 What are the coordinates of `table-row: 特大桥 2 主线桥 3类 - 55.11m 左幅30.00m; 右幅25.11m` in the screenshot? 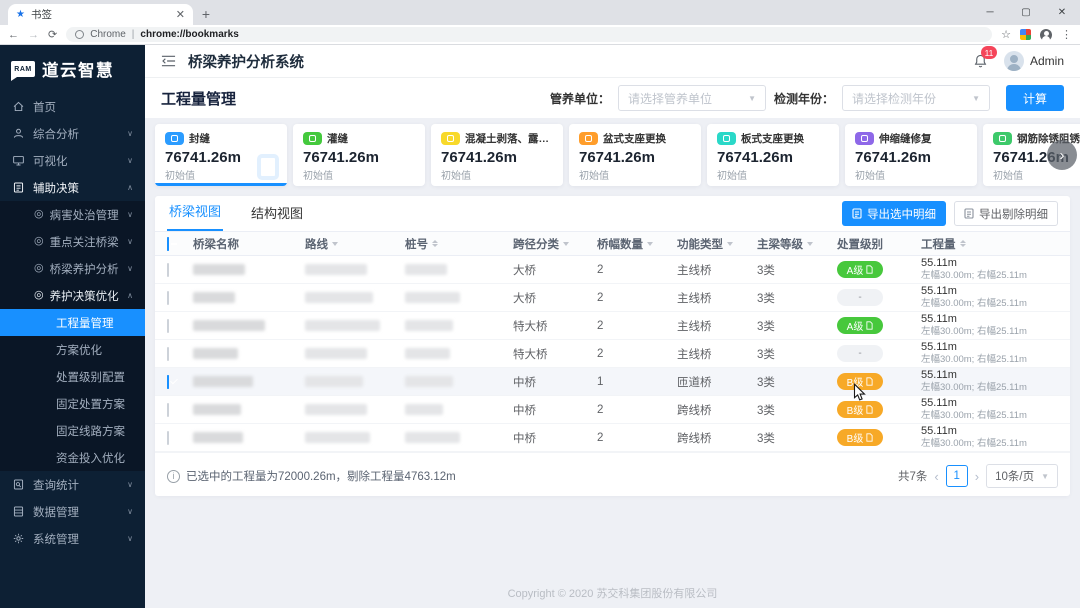 It's located at (612, 354).